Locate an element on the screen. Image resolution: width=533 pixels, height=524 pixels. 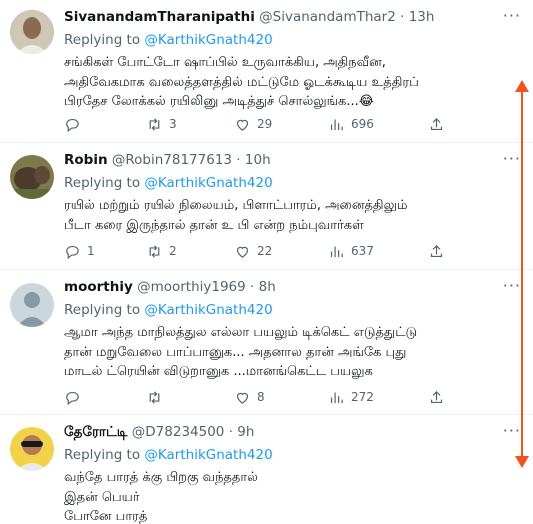
views-button: 637 is located at coordinates (351, 251).